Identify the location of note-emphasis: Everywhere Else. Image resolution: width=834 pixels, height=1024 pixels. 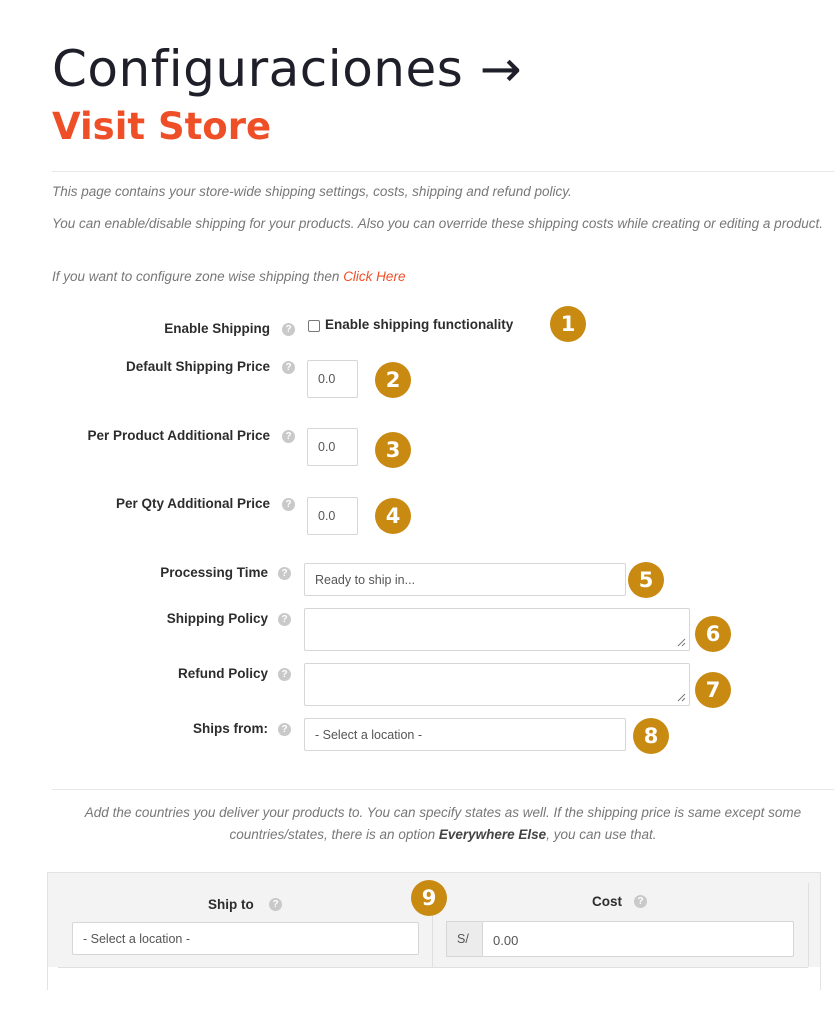
(492, 834).